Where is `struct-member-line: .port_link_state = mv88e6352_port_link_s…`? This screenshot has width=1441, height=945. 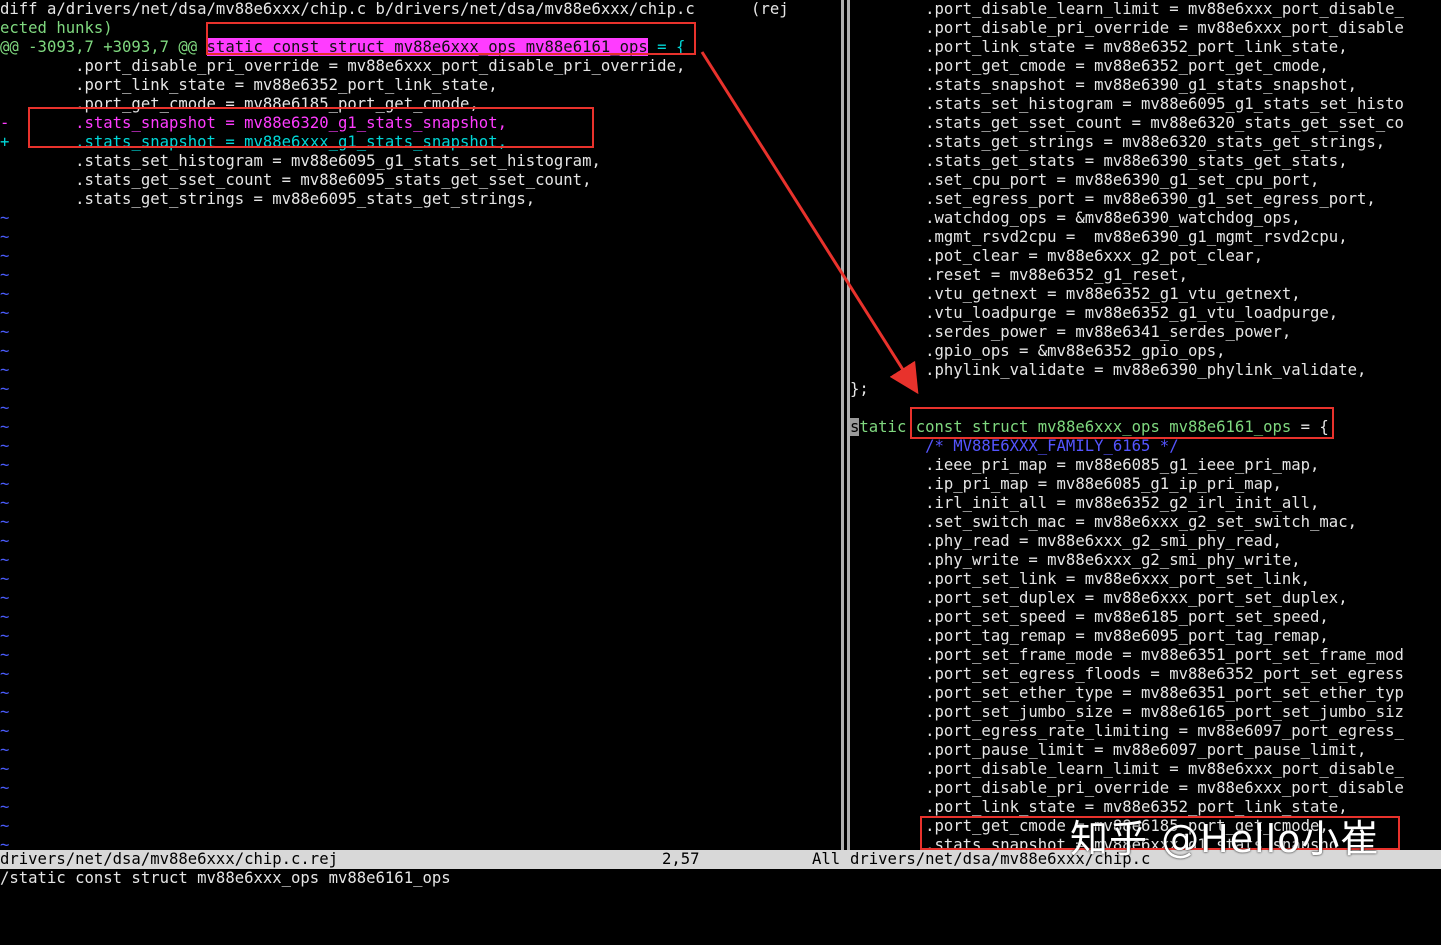 struct-member-line: .port_link_state = mv88e6352_port_link_s… is located at coordinates (1099, 47).